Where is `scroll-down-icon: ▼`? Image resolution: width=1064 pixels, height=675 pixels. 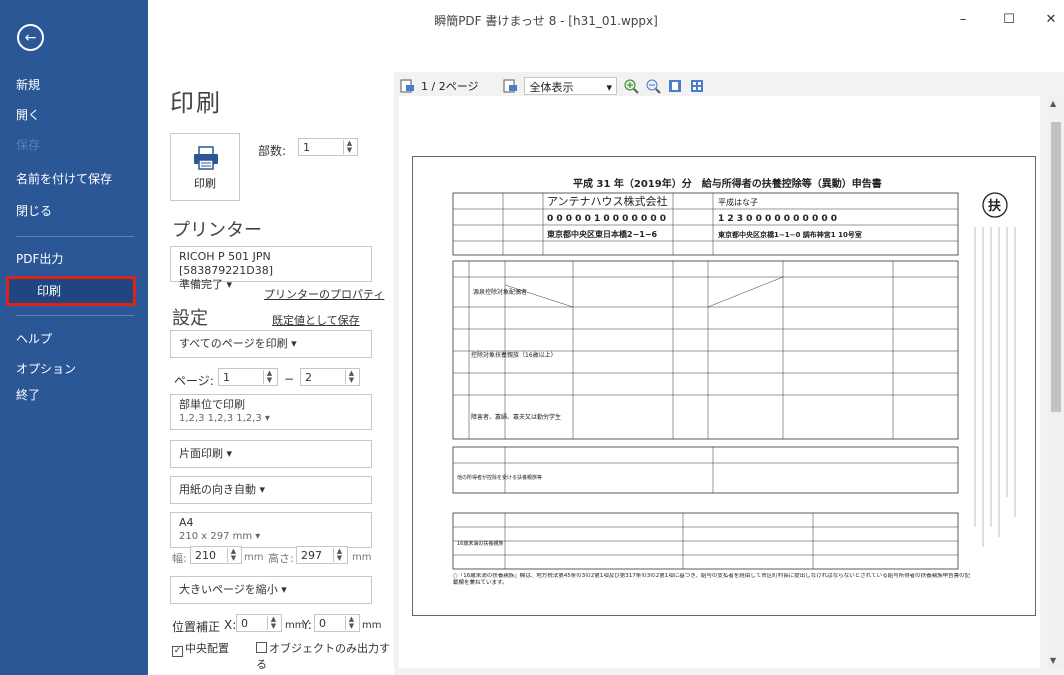
scroll-down-icon: ▼ is located at coordinates (1053, 660).